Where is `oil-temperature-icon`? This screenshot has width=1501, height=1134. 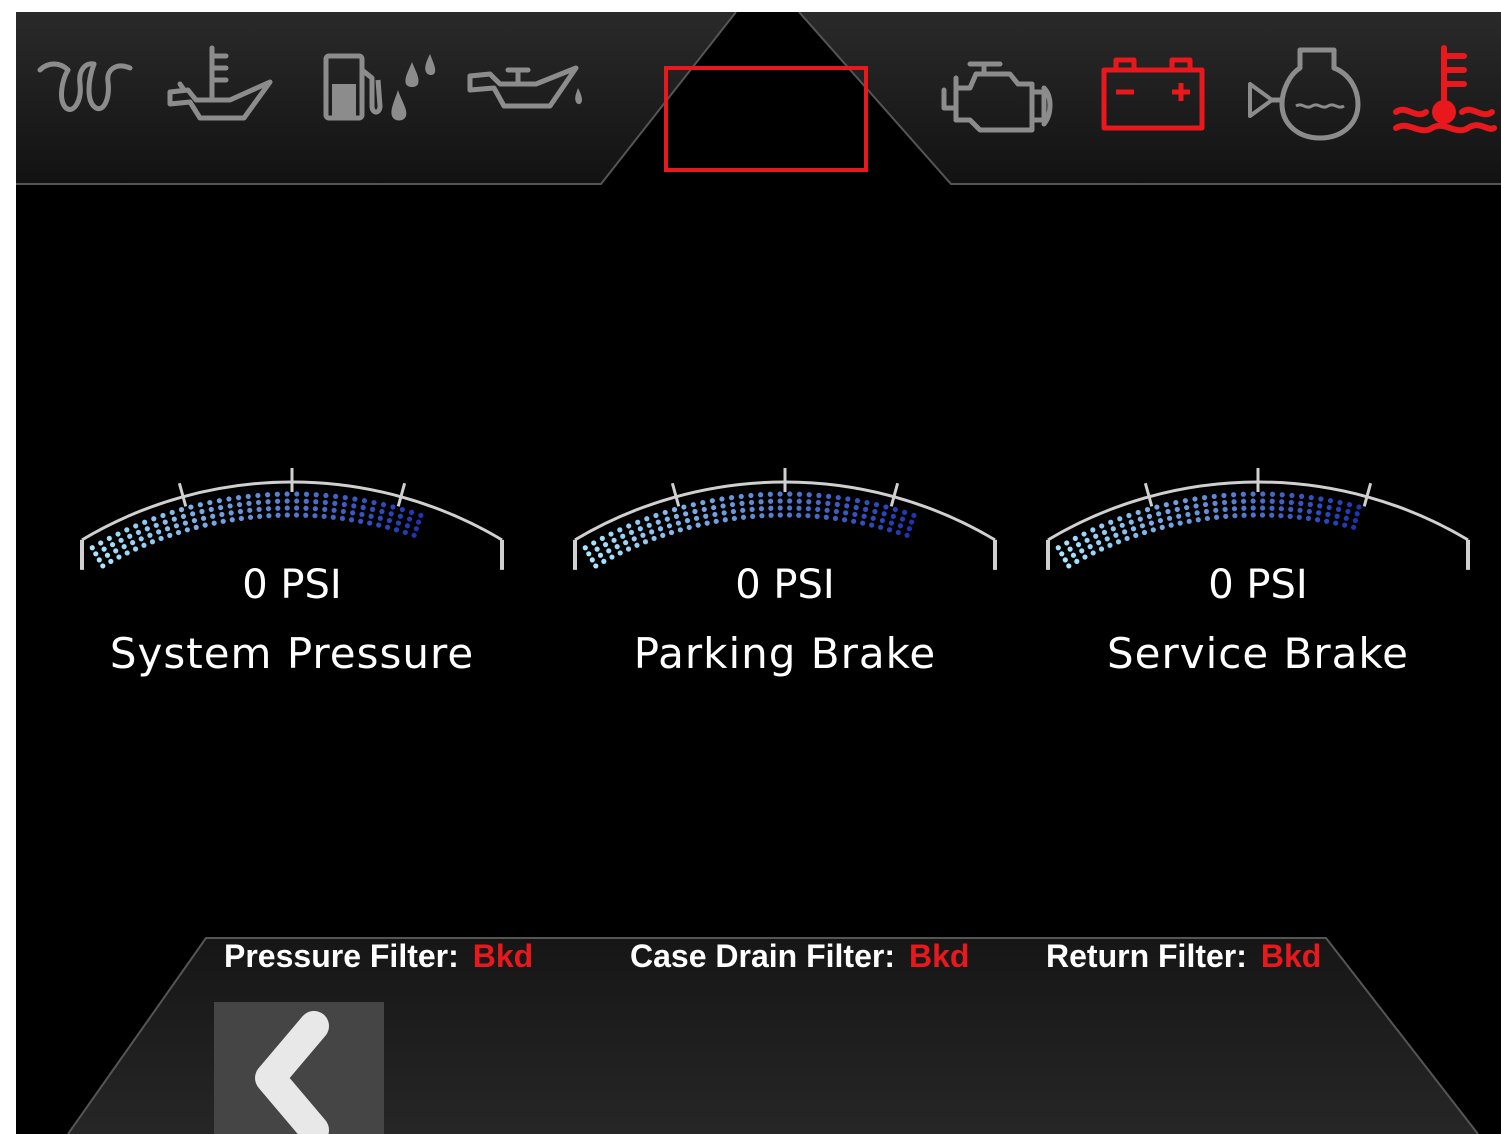
oil-temperature-icon is located at coordinates (221, 95).